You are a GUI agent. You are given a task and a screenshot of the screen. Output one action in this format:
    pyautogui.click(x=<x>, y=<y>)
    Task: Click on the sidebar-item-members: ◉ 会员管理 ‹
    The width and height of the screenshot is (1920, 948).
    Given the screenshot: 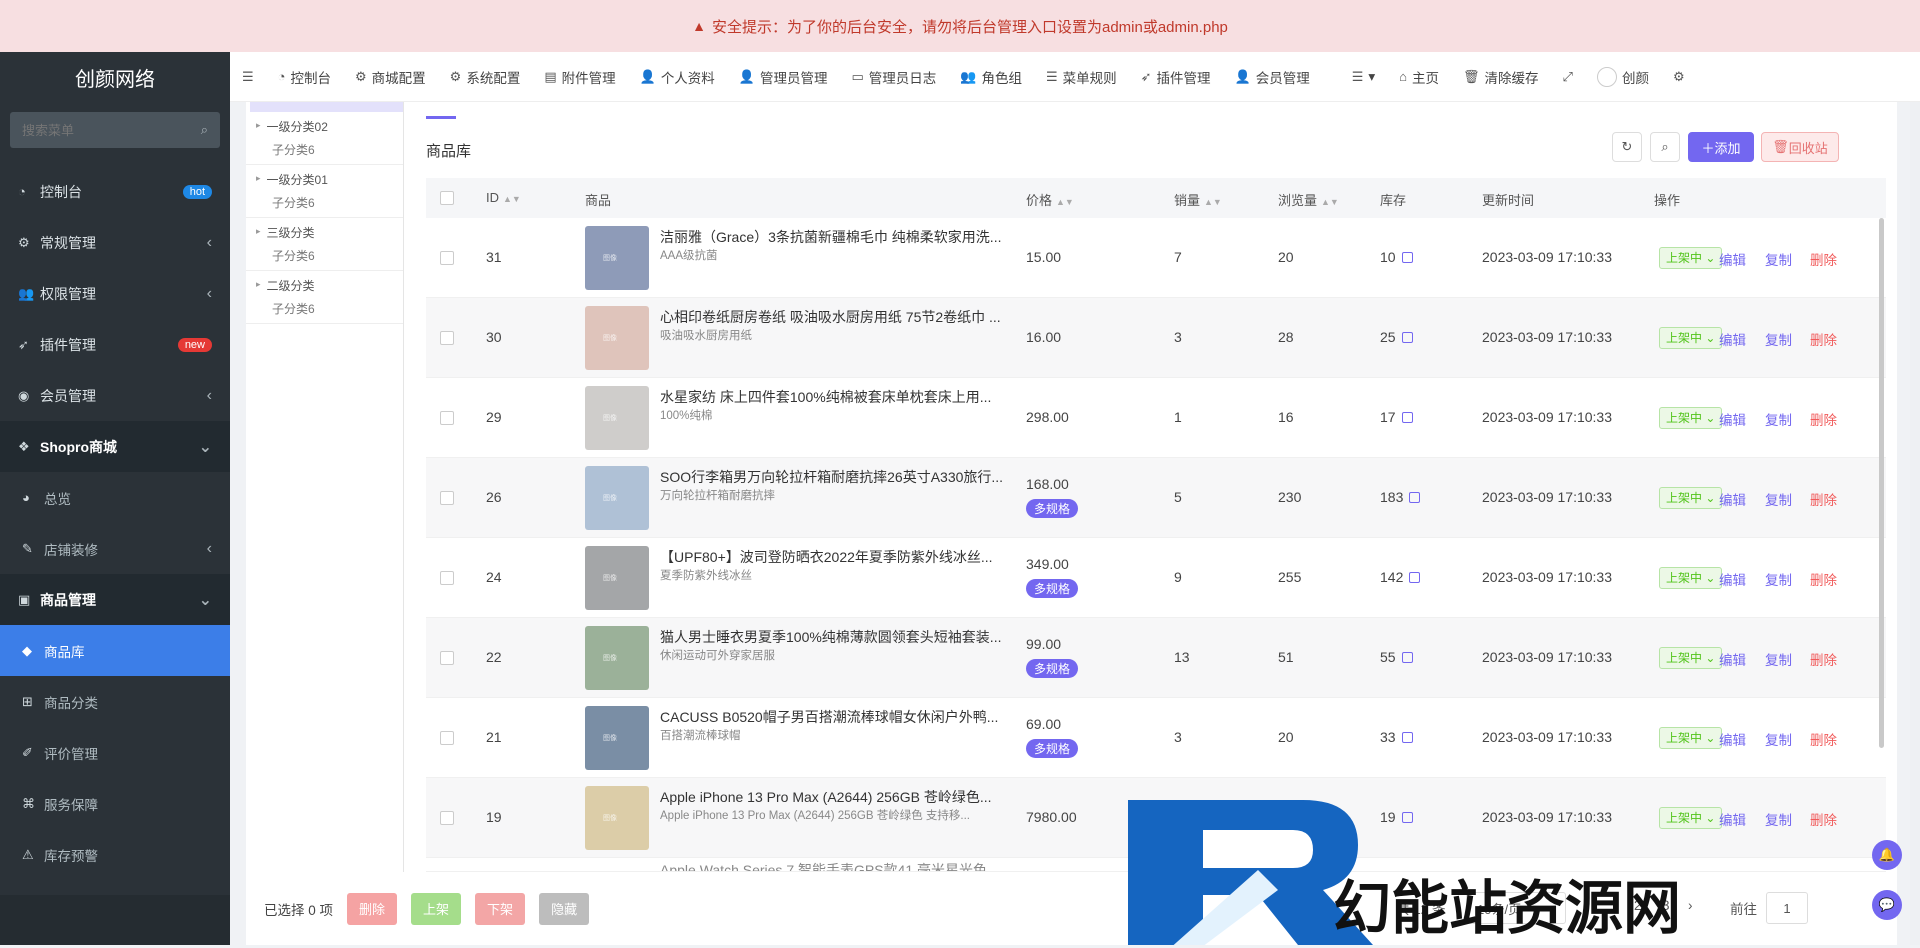 What is the action you would take?
    pyautogui.click(x=115, y=395)
    